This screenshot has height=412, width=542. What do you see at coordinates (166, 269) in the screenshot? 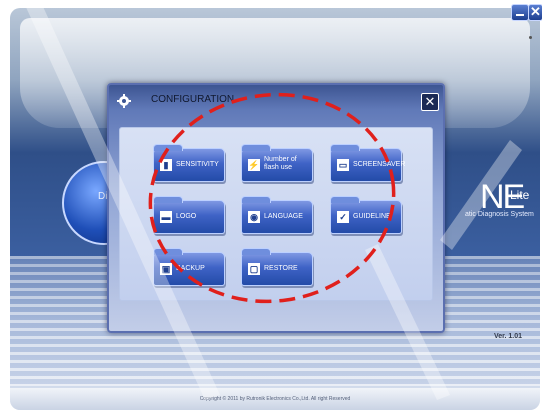
I see `disk-icon: ▣` at bounding box center [166, 269].